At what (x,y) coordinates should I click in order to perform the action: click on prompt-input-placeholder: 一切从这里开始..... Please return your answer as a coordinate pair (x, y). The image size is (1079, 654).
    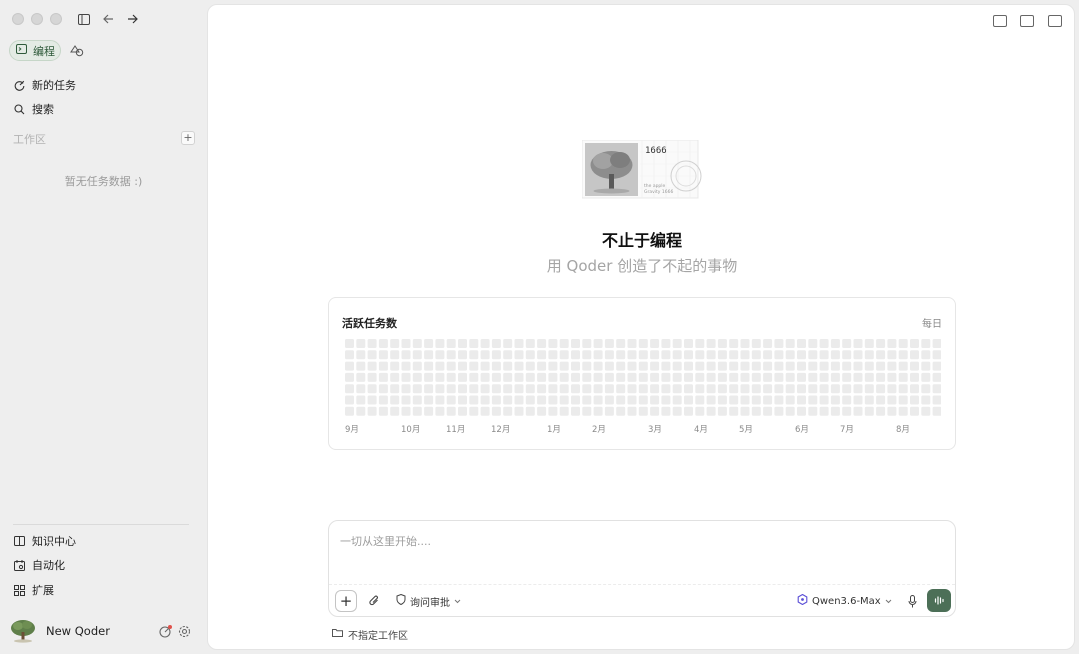
    Looking at the image, I should click on (385, 541).